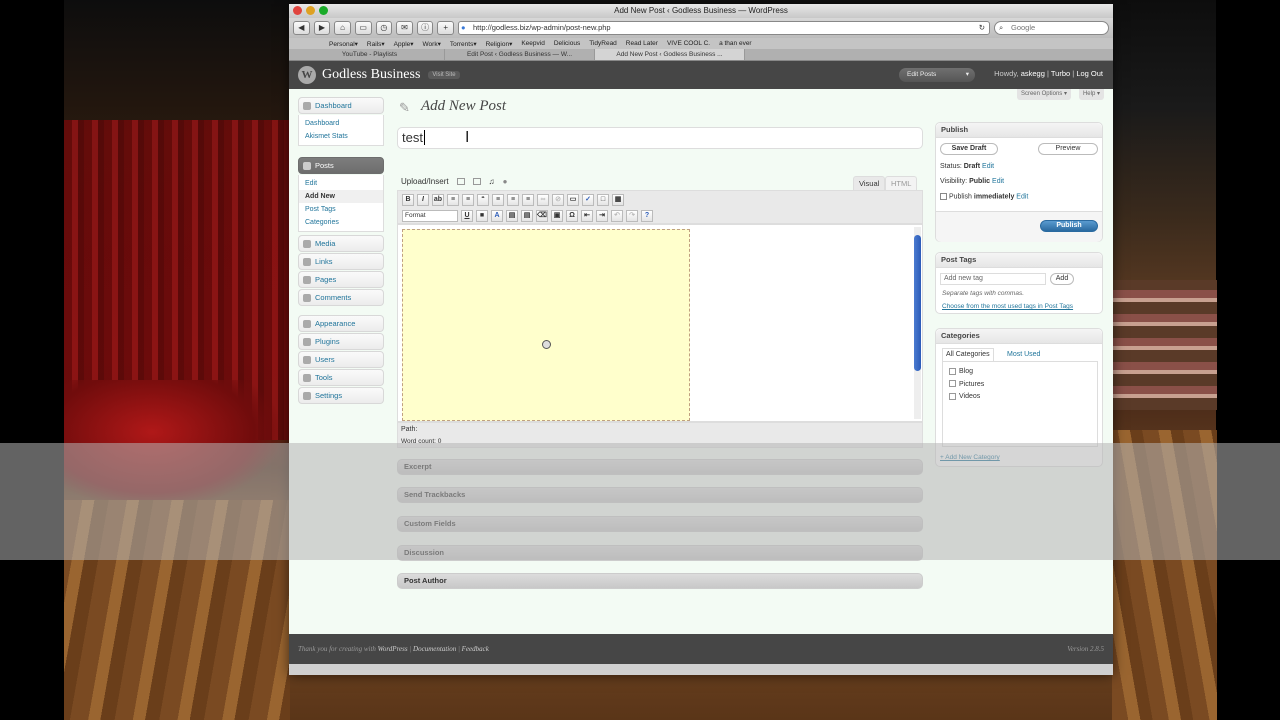  I want to click on underline-button: U, so click(467, 216).